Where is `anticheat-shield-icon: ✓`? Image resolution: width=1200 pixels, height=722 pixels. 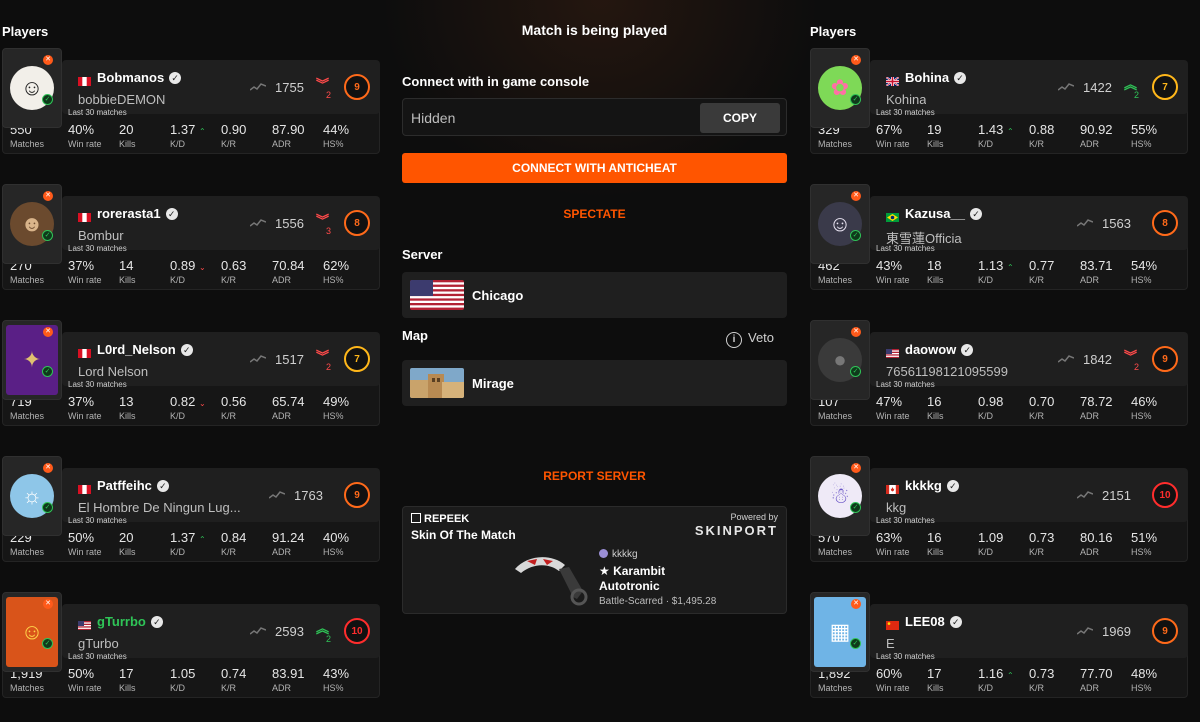
anticheat-shield-icon: ✓ is located at coordinates (47, 643).